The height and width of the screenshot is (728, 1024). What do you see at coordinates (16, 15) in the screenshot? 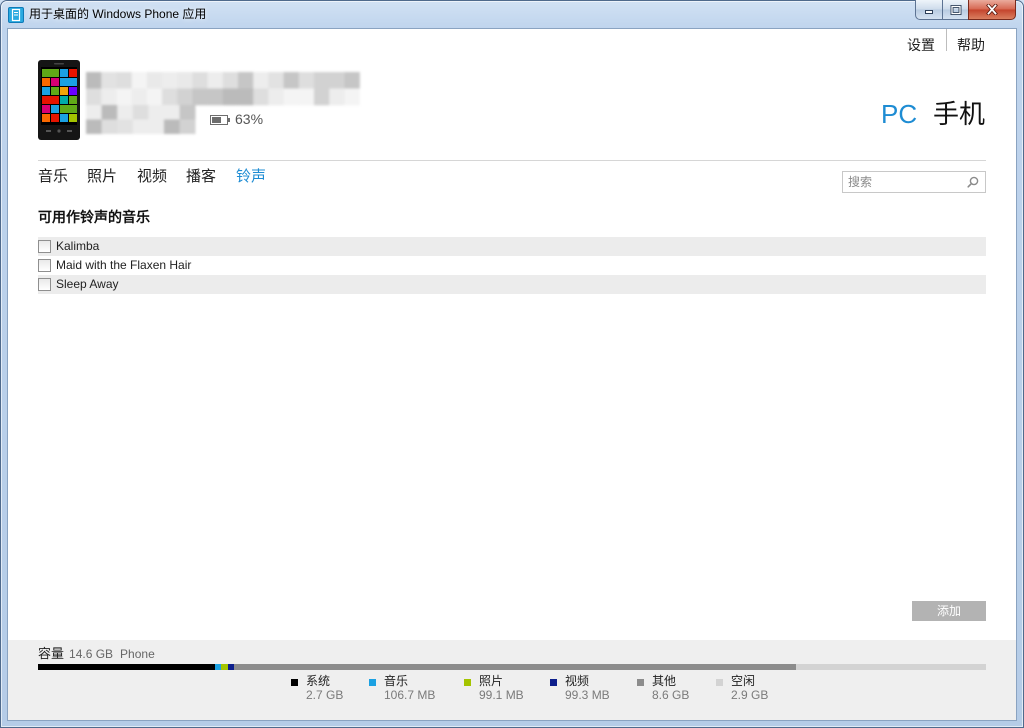
I see `windows-phone-app-icon` at bounding box center [16, 15].